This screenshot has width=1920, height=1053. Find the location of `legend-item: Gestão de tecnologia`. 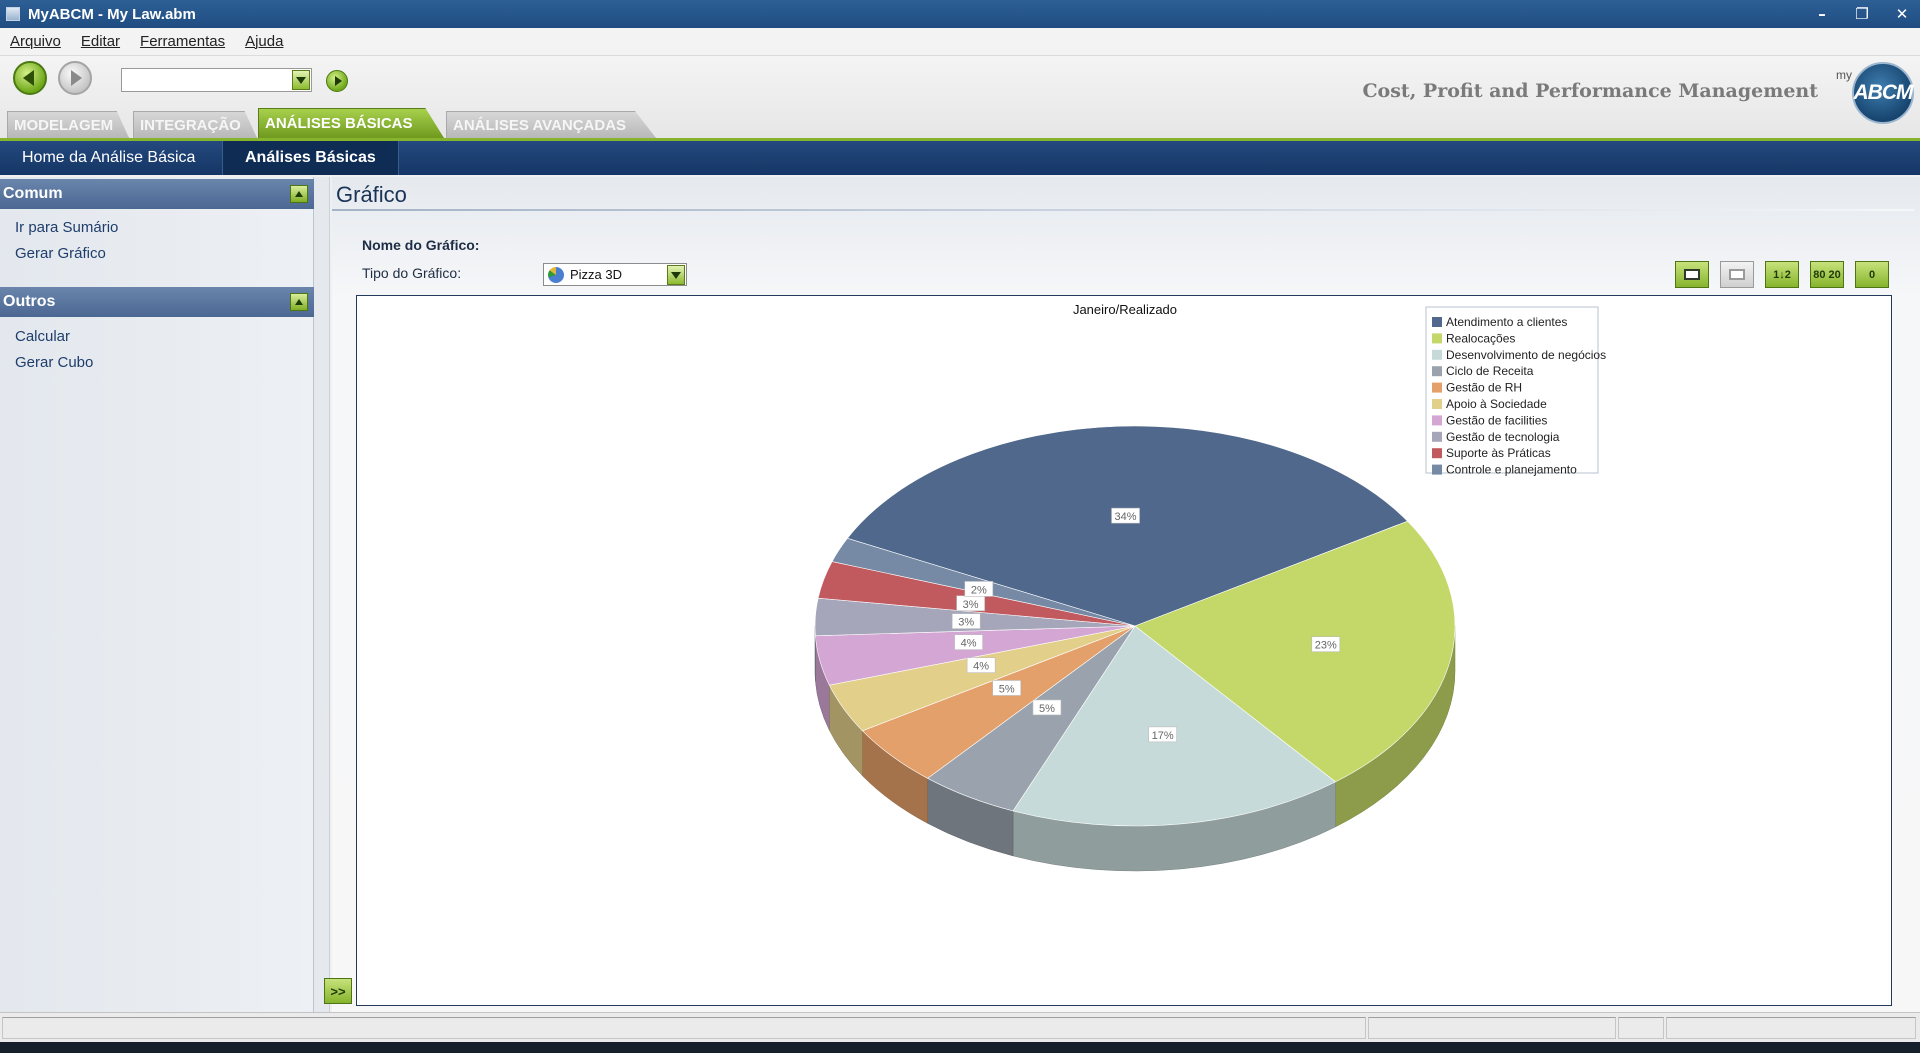

legend-item: Gestão de tecnologia is located at coordinates (1496, 437).